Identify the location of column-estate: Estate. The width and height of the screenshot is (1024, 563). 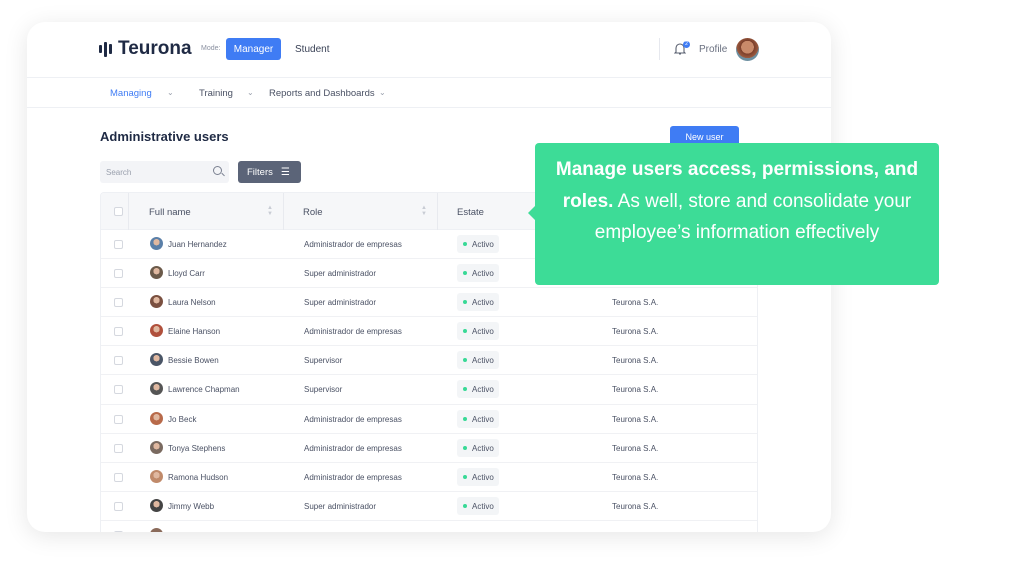
(470, 212).